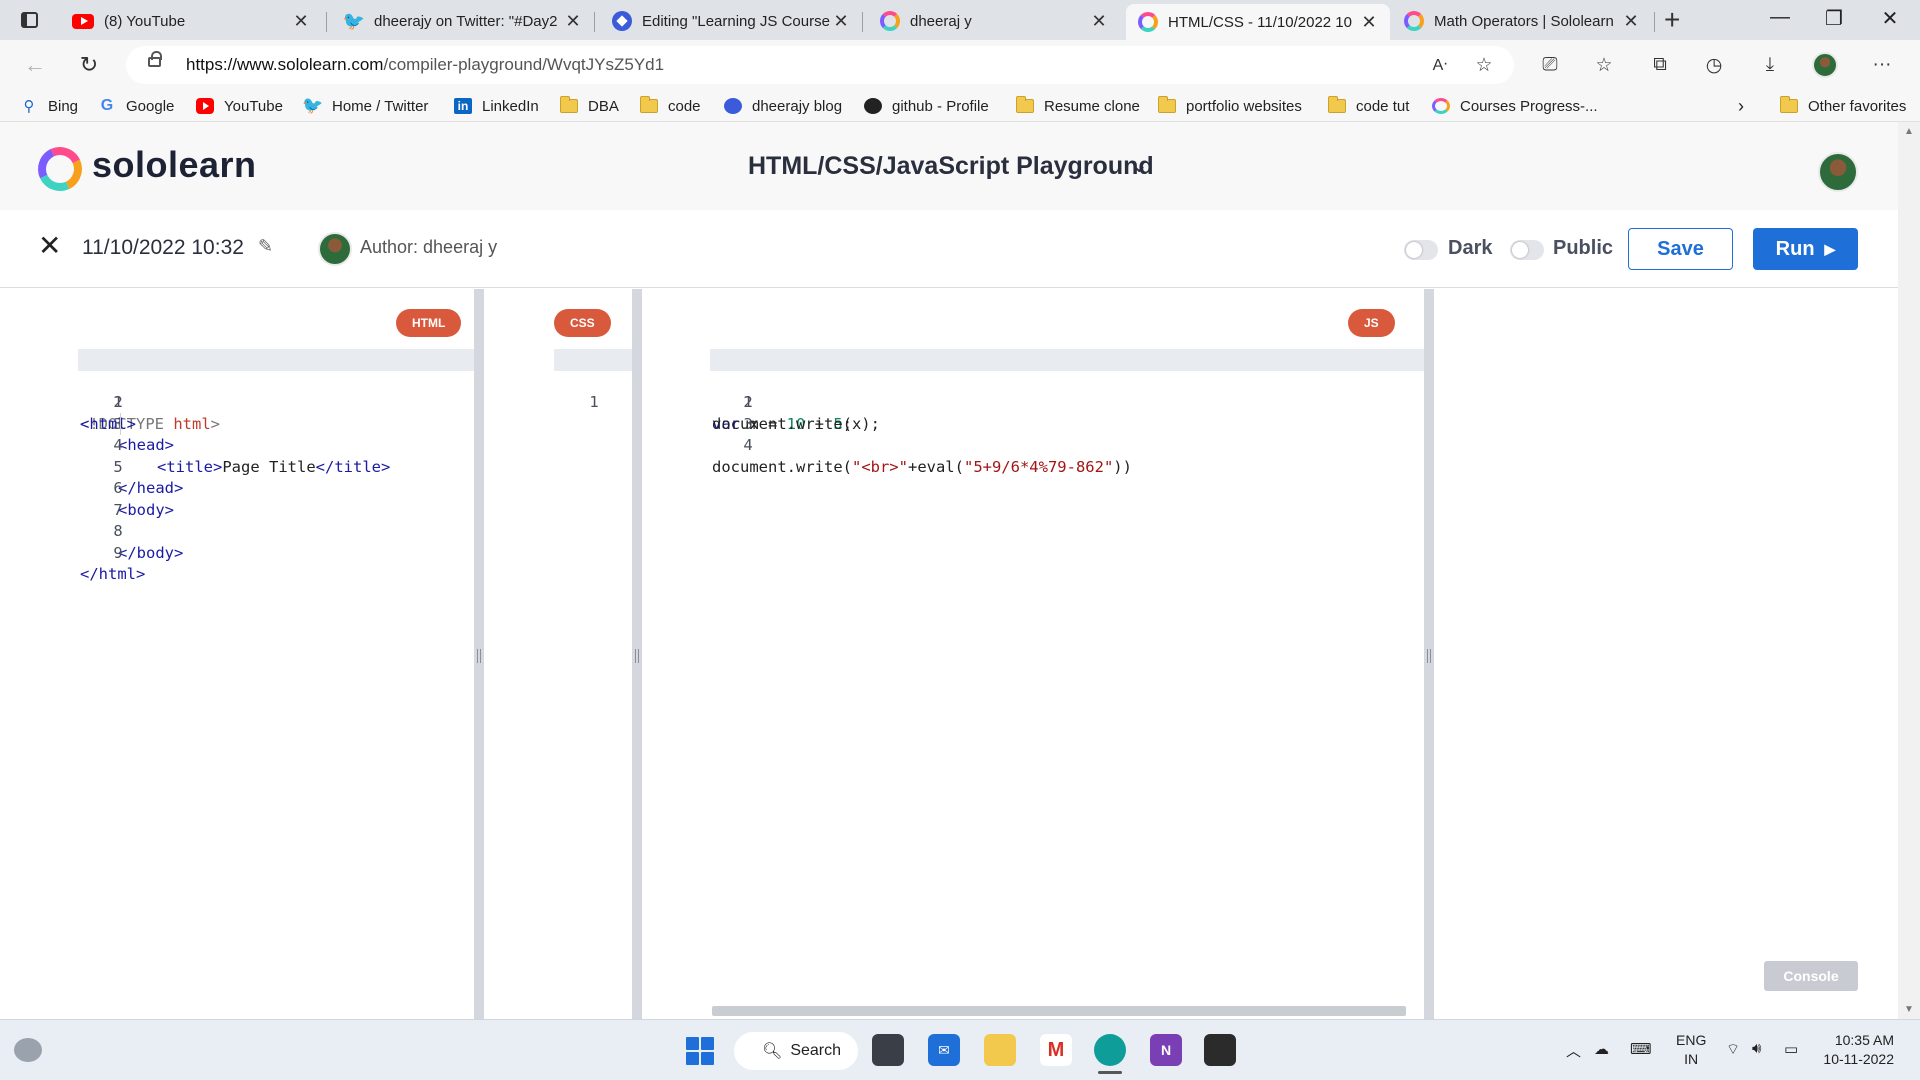 The height and width of the screenshot is (1080, 1920). Describe the element at coordinates (1714, 65) in the screenshot. I see `history-icon: ◷` at that location.